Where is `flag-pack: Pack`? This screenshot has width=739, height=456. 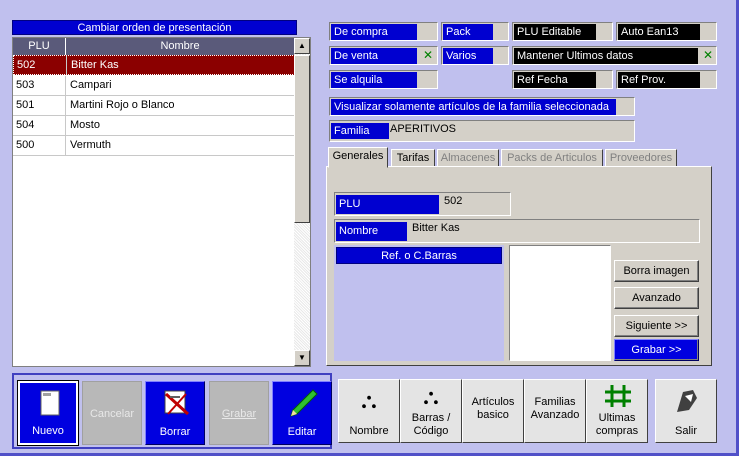
flag-pack: Pack is located at coordinates (475, 31).